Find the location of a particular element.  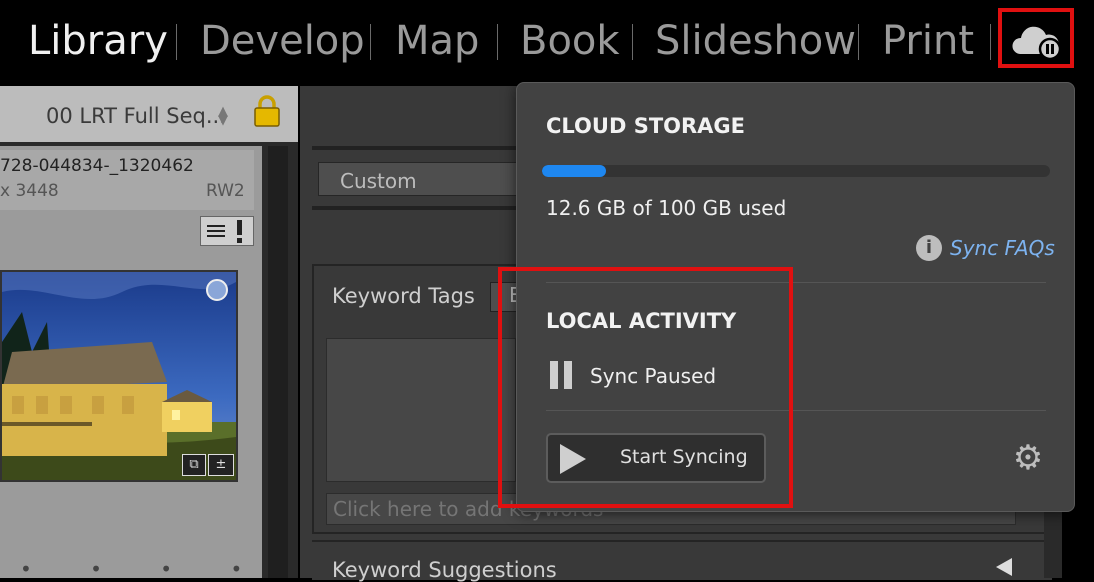

gear-icon: ⚙ is located at coordinates (1028, 458).